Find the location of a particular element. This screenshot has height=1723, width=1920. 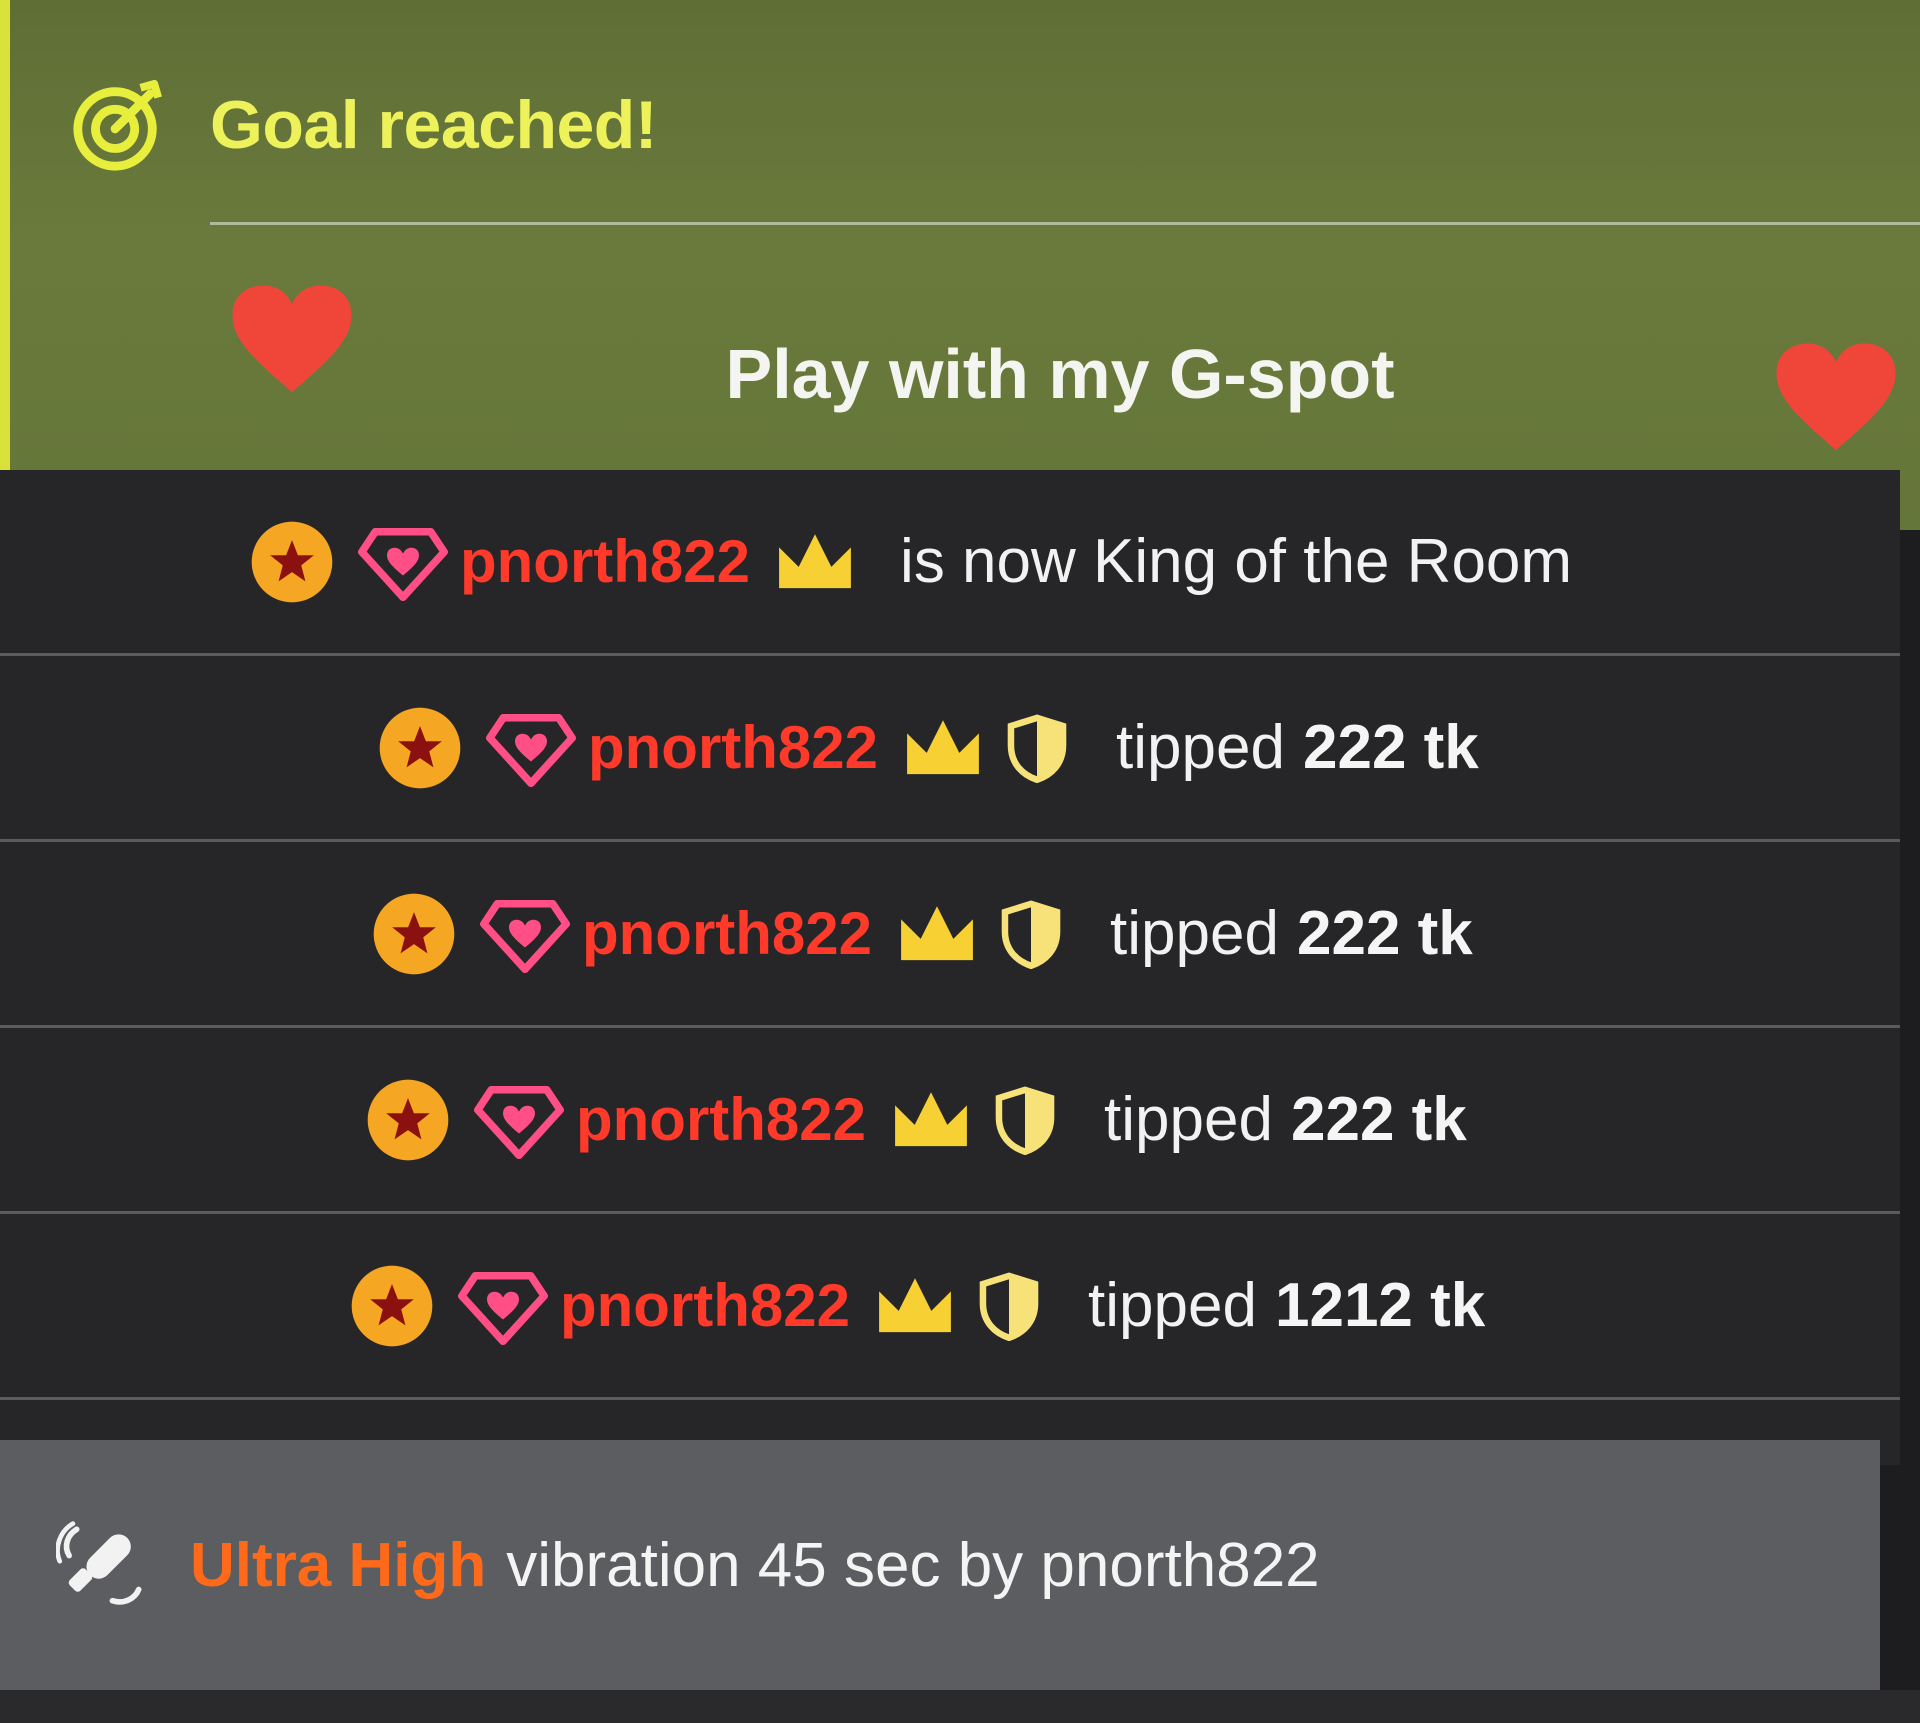

target-icon is located at coordinates (117, 125).